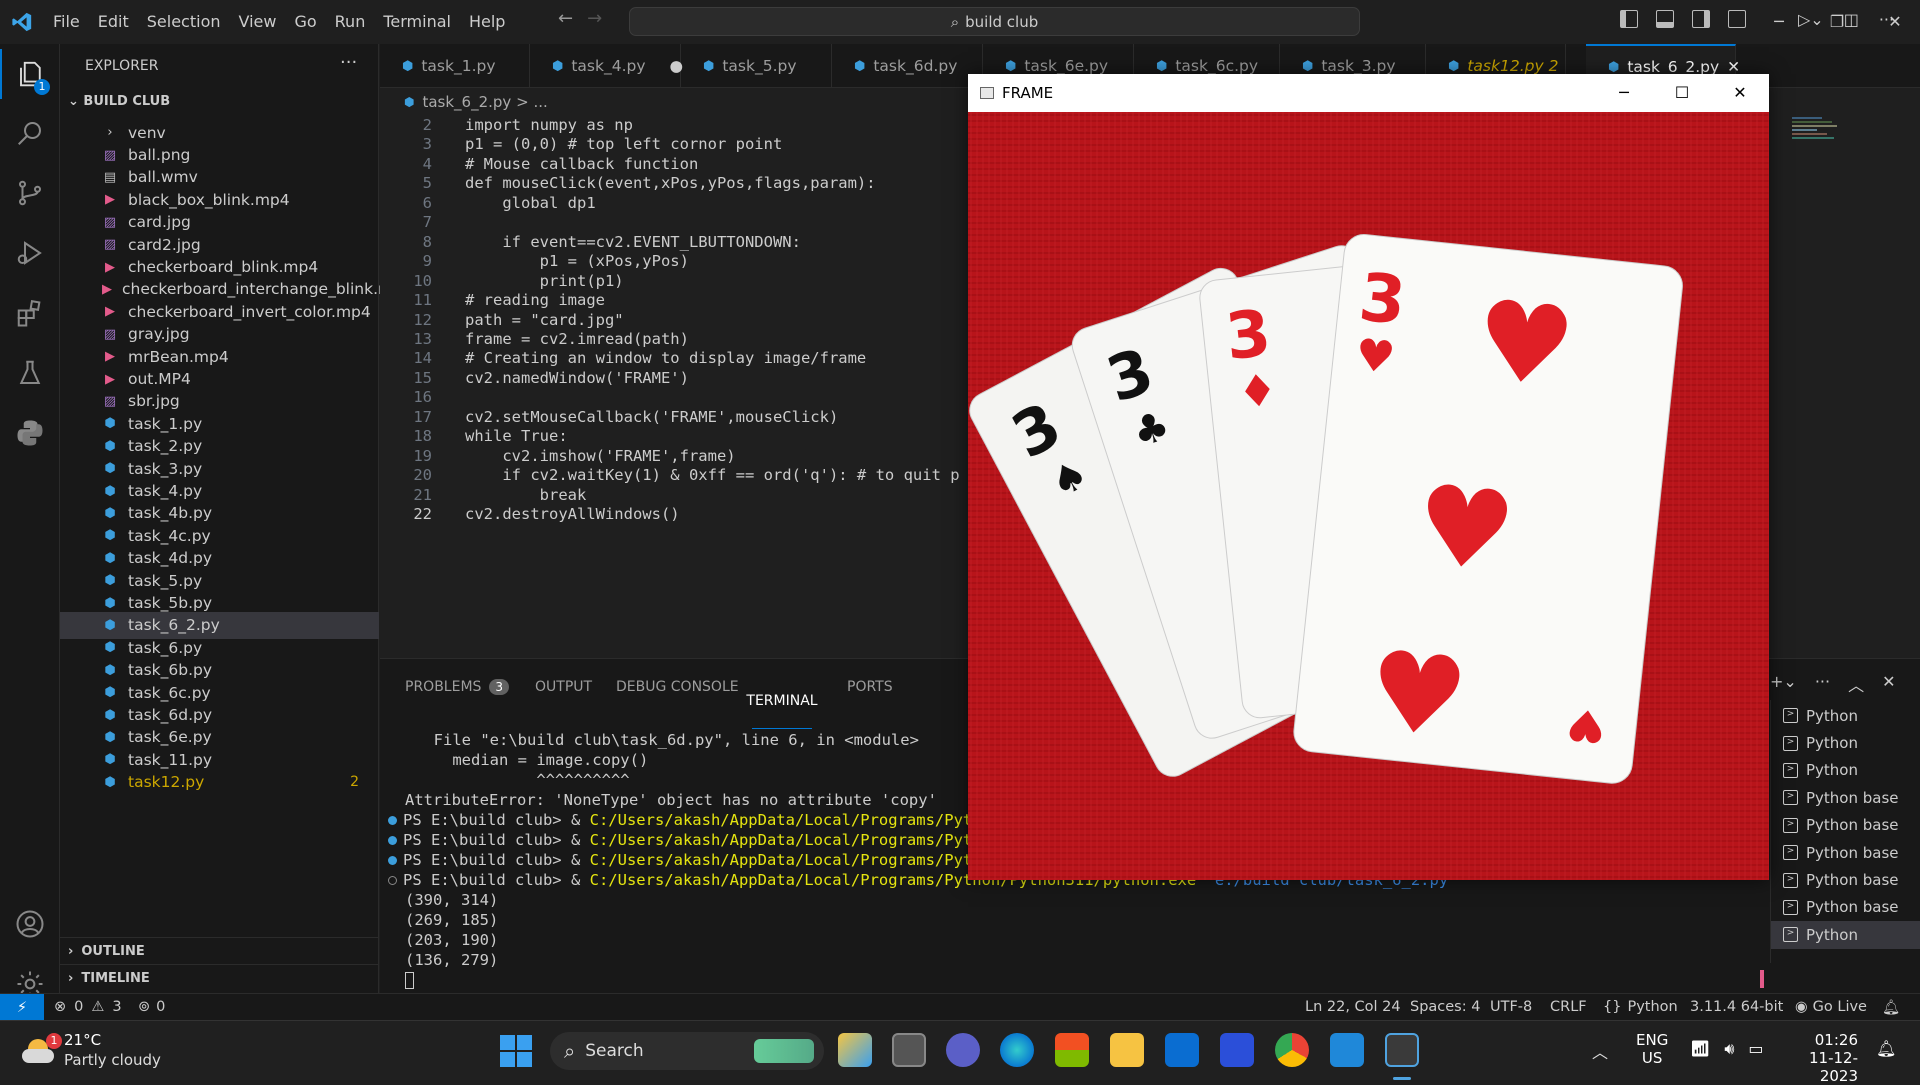 The width and height of the screenshot is (1920, 1085). What do you see at coordinates (1822, 135) in the screenshot?
I see `minimap` at bounding box center [1822, 135].